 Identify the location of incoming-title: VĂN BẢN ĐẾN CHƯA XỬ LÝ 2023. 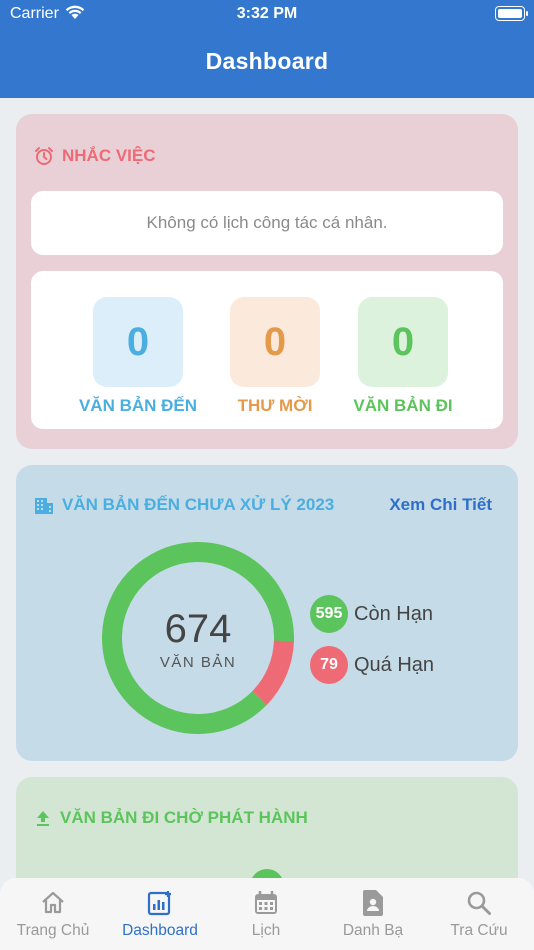
(184, 505).